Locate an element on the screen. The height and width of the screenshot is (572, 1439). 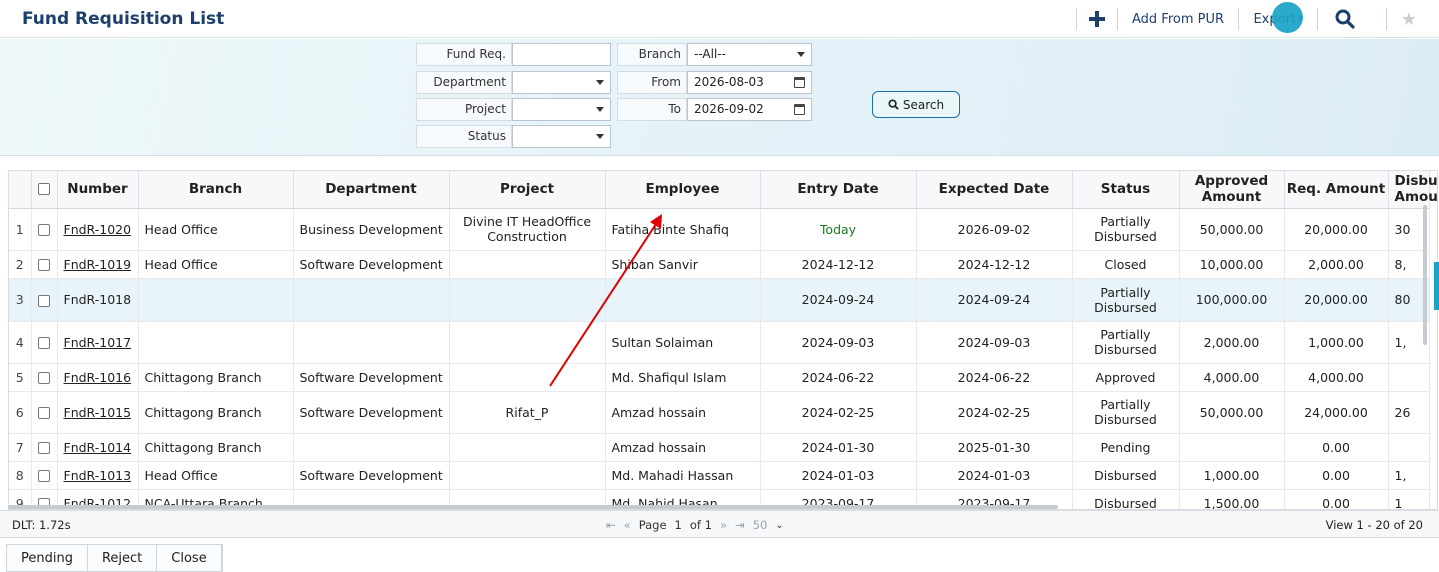
number-link: FndR-1015 is located at coordinates (98, 412).